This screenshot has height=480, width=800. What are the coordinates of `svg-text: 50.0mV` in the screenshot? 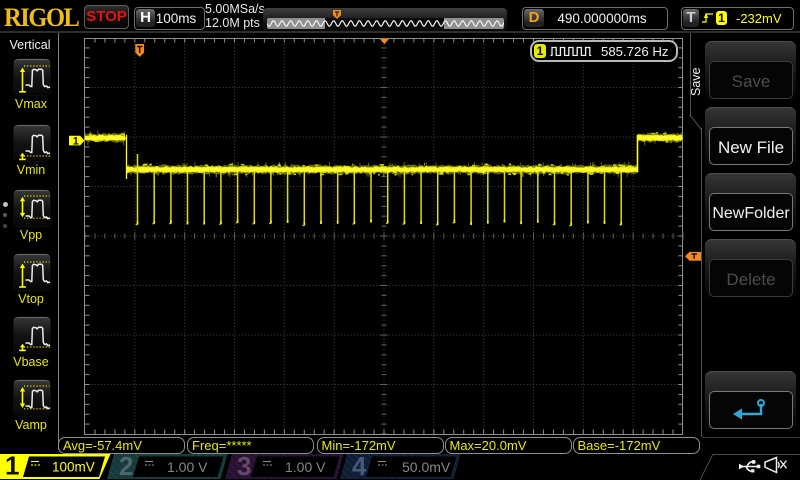 It's located at (426, 467).